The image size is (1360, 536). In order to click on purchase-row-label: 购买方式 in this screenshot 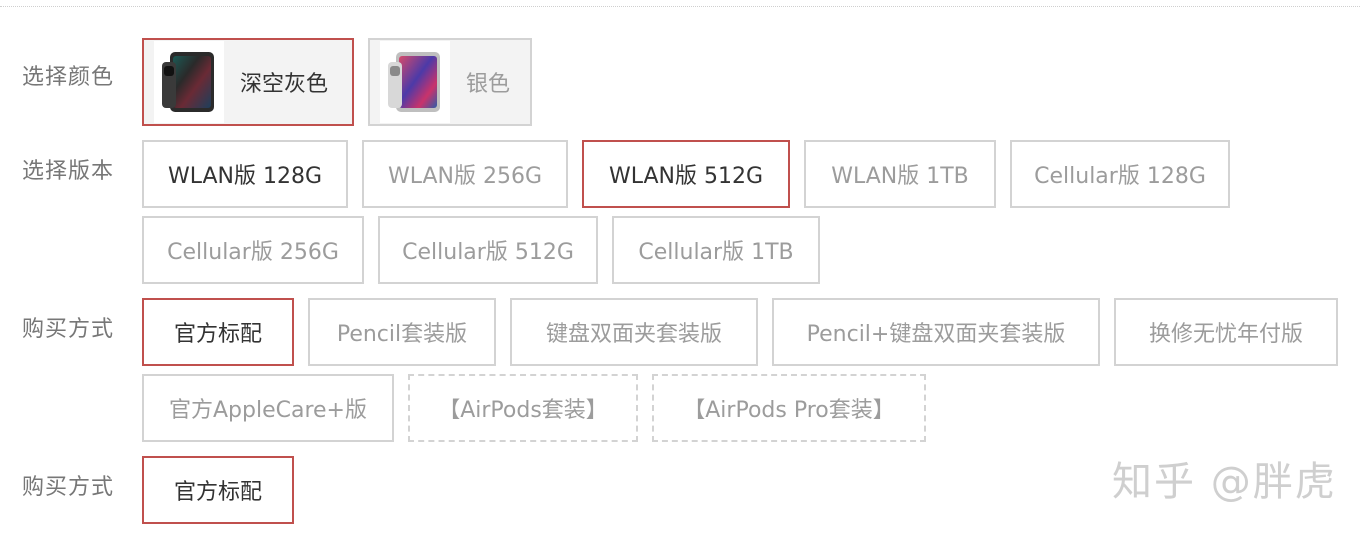, I will do `click(68, 329)`.